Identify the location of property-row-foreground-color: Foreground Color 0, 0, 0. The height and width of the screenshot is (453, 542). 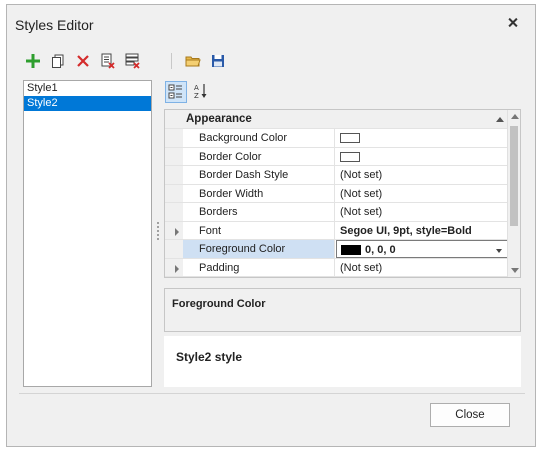
(336, 249).